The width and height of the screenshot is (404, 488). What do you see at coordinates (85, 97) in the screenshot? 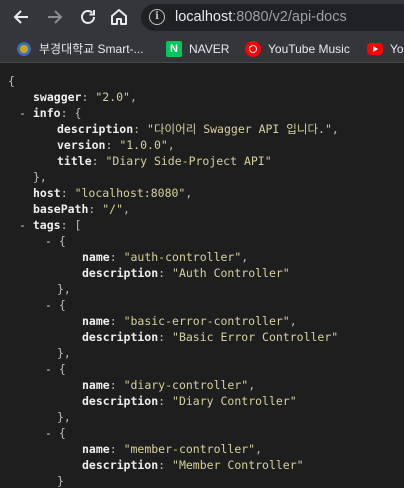
I see `json-swagger-row: swagger: "2.0",` at bounding box center [85, 97].